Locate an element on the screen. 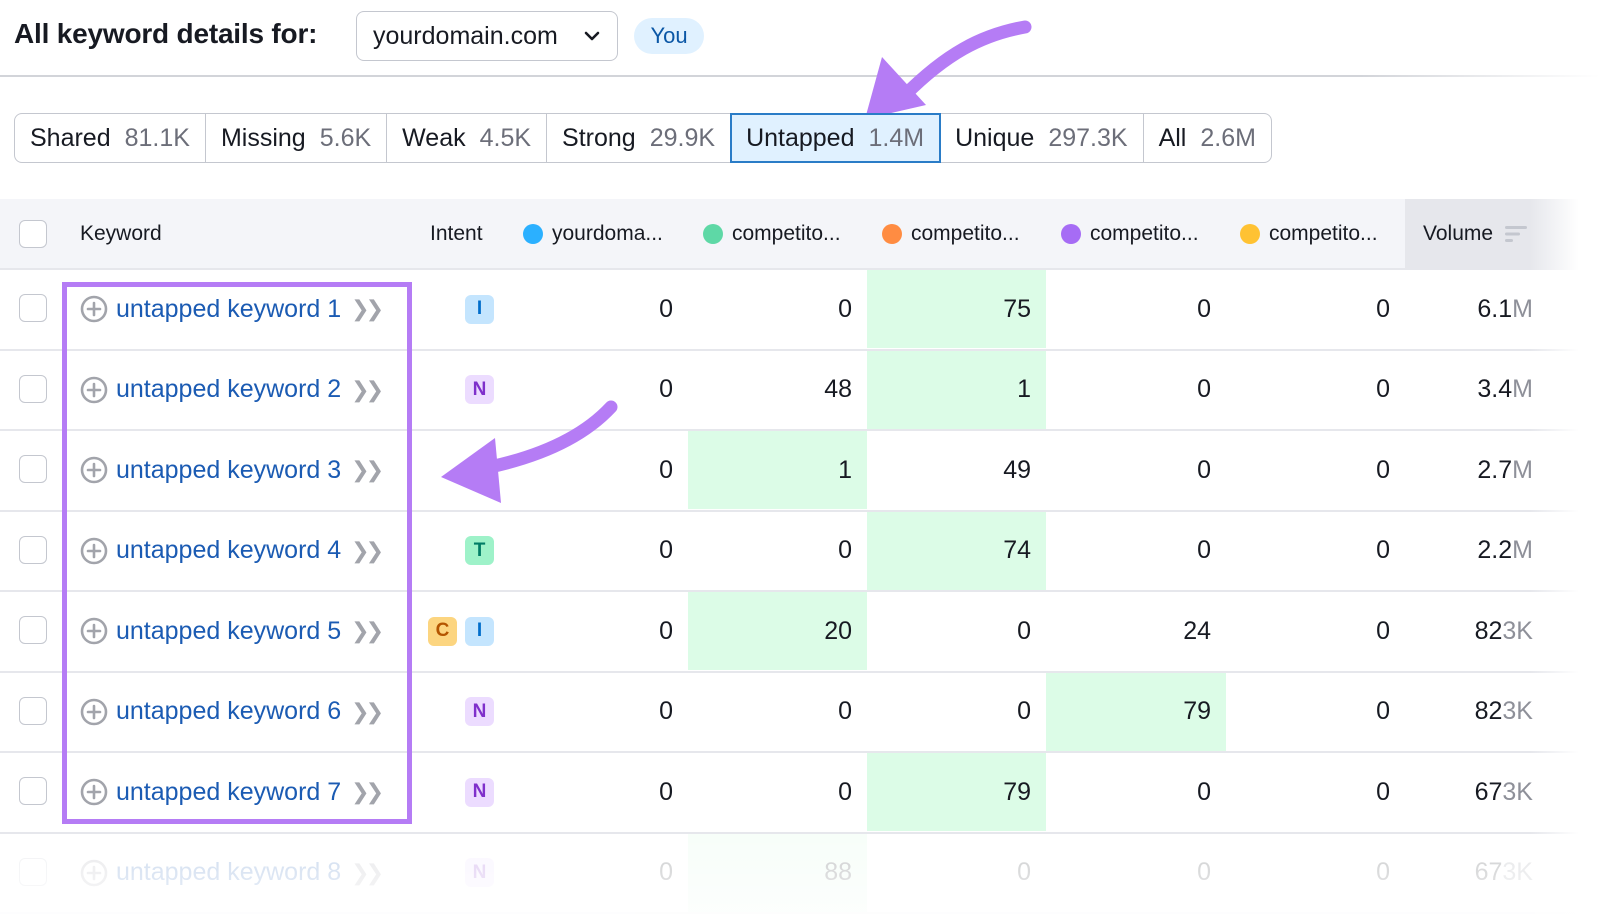 The image size is (1600, 921). tab-count: 81.1K is located at coordinates (157, 137).